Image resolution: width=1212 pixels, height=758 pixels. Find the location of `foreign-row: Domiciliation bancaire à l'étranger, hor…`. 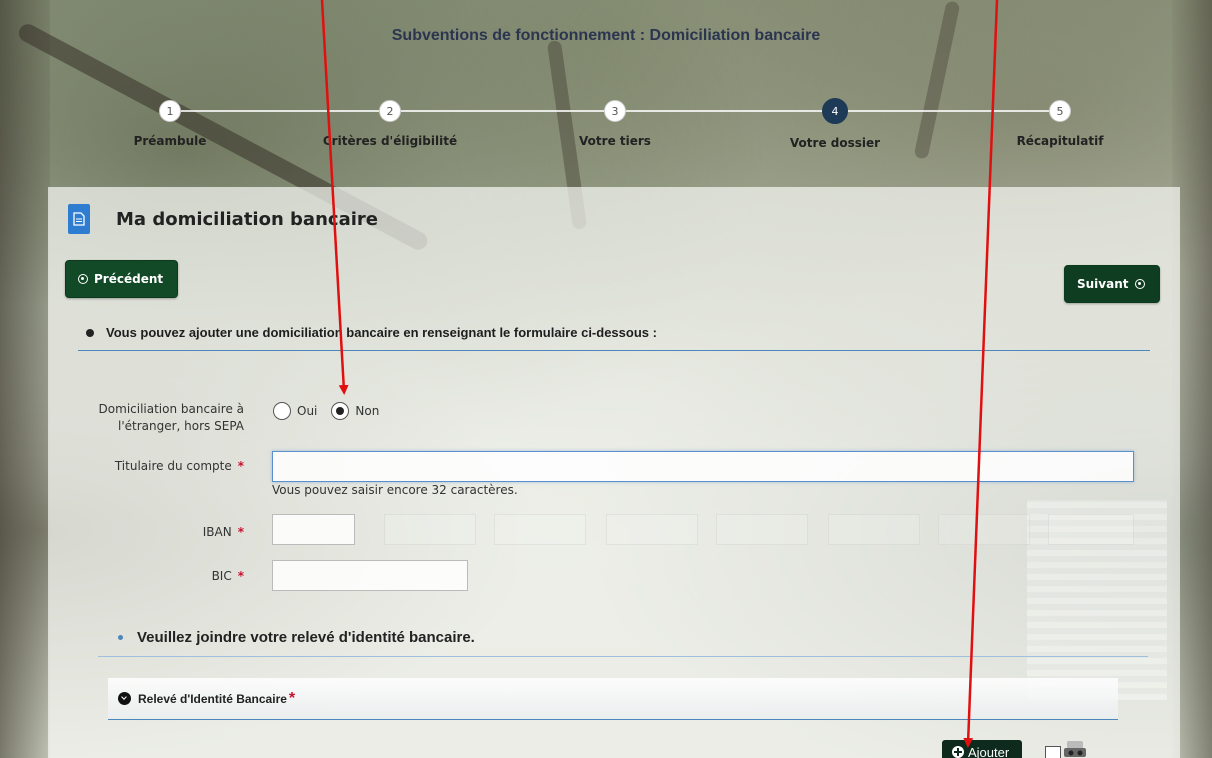

foreign-row: Domiciliation bancaire à l'étranger, hor… is located at coordinates (146, 418).